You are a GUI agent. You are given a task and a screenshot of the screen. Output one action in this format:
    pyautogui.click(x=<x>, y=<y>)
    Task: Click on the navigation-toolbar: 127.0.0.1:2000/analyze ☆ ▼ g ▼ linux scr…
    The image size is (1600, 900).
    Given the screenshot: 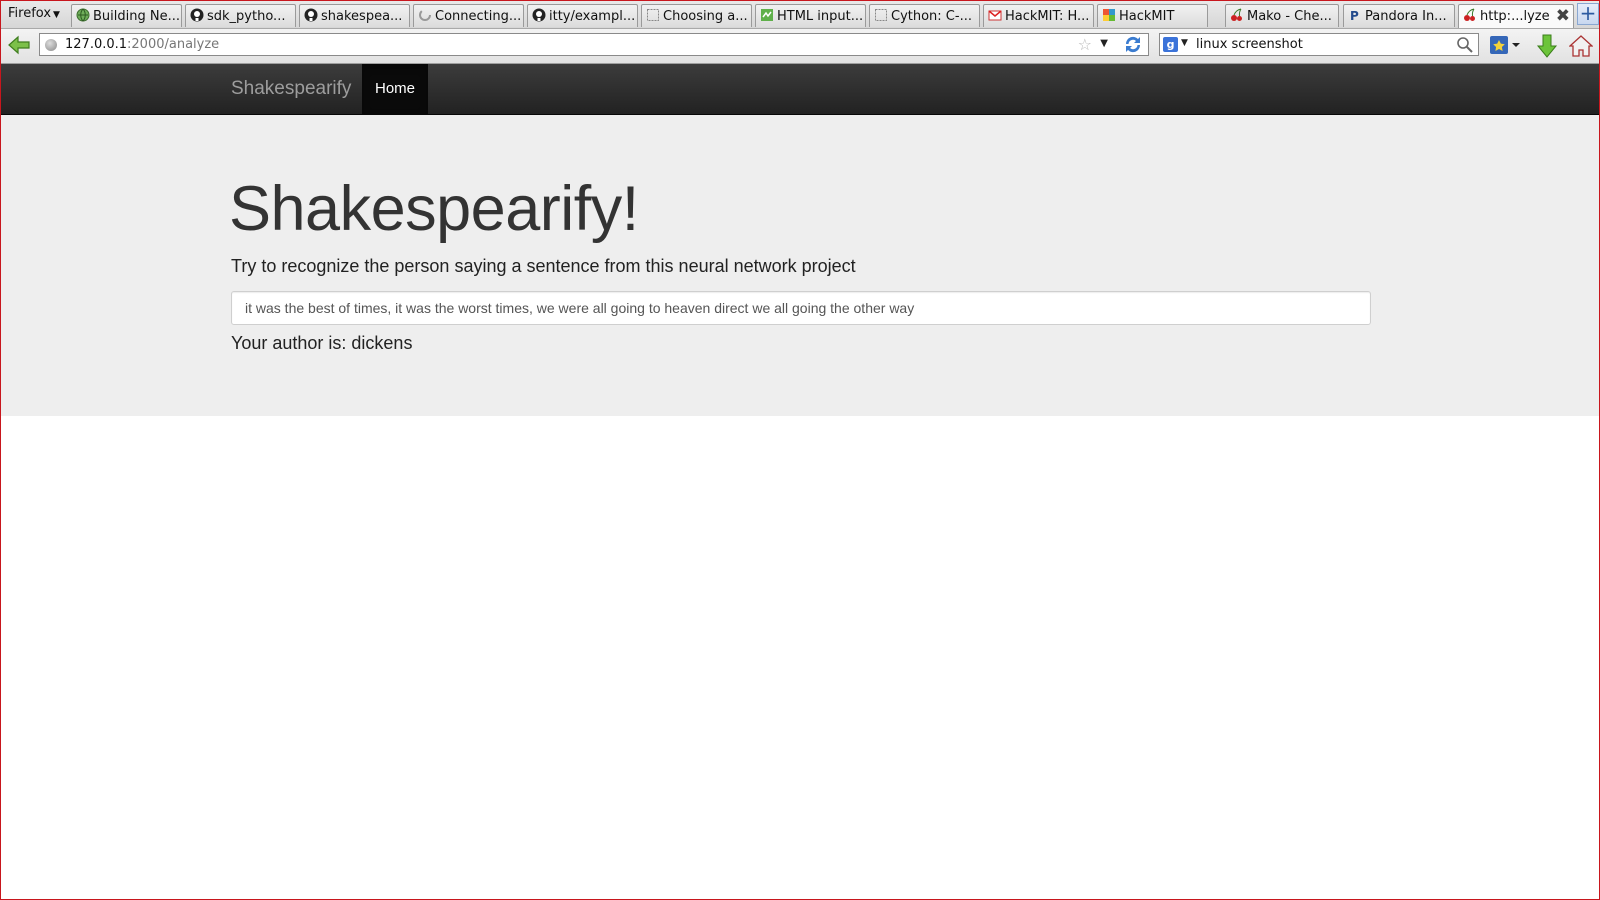 What is the action you would take?
    pyautogui.click(x=800, y=46)
    